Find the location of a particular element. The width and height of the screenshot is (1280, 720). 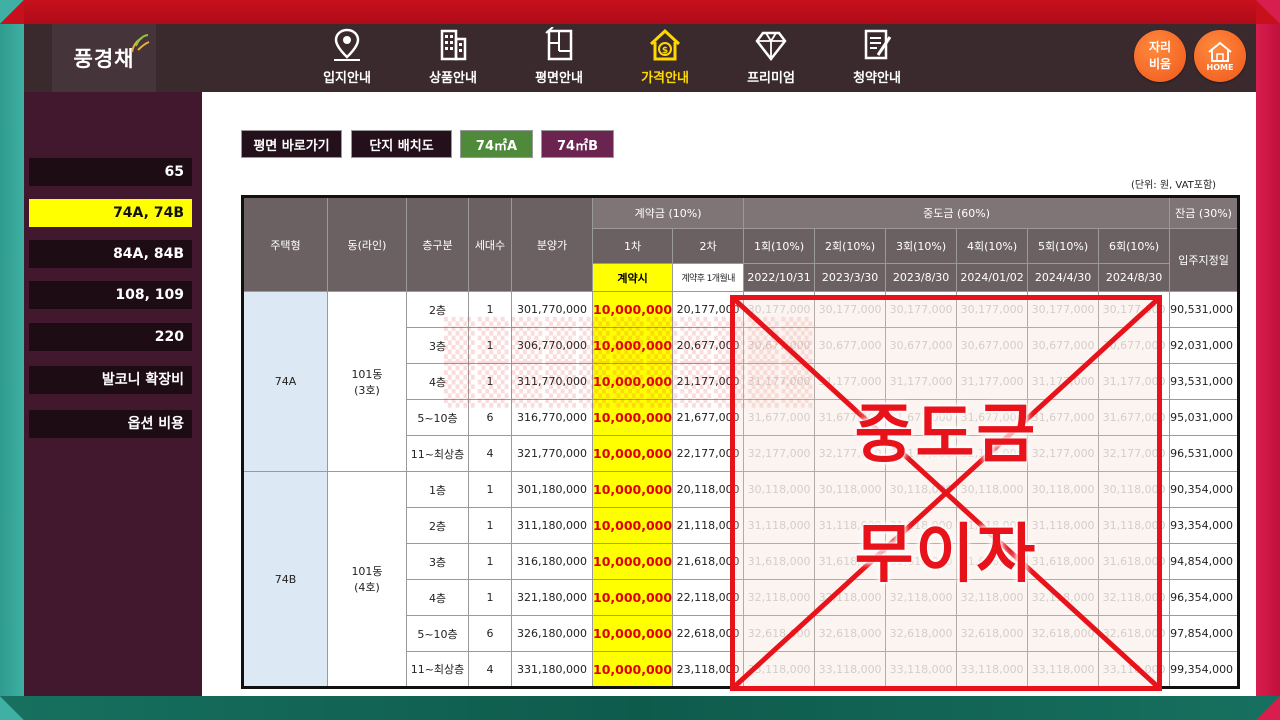

frame-right is located at coordinates (1268, 360).